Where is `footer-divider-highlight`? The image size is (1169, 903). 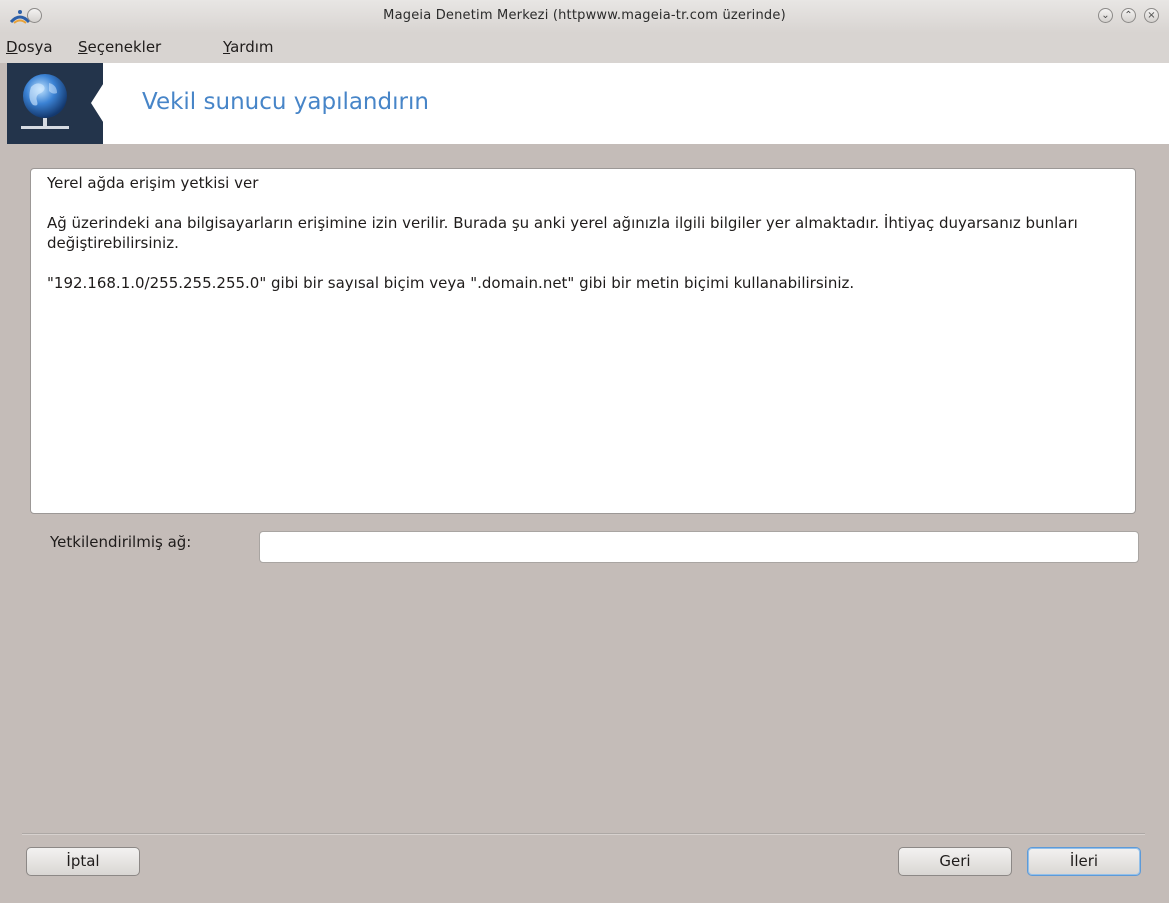 footer-divider-highlight is located at coordinates (583, 834).